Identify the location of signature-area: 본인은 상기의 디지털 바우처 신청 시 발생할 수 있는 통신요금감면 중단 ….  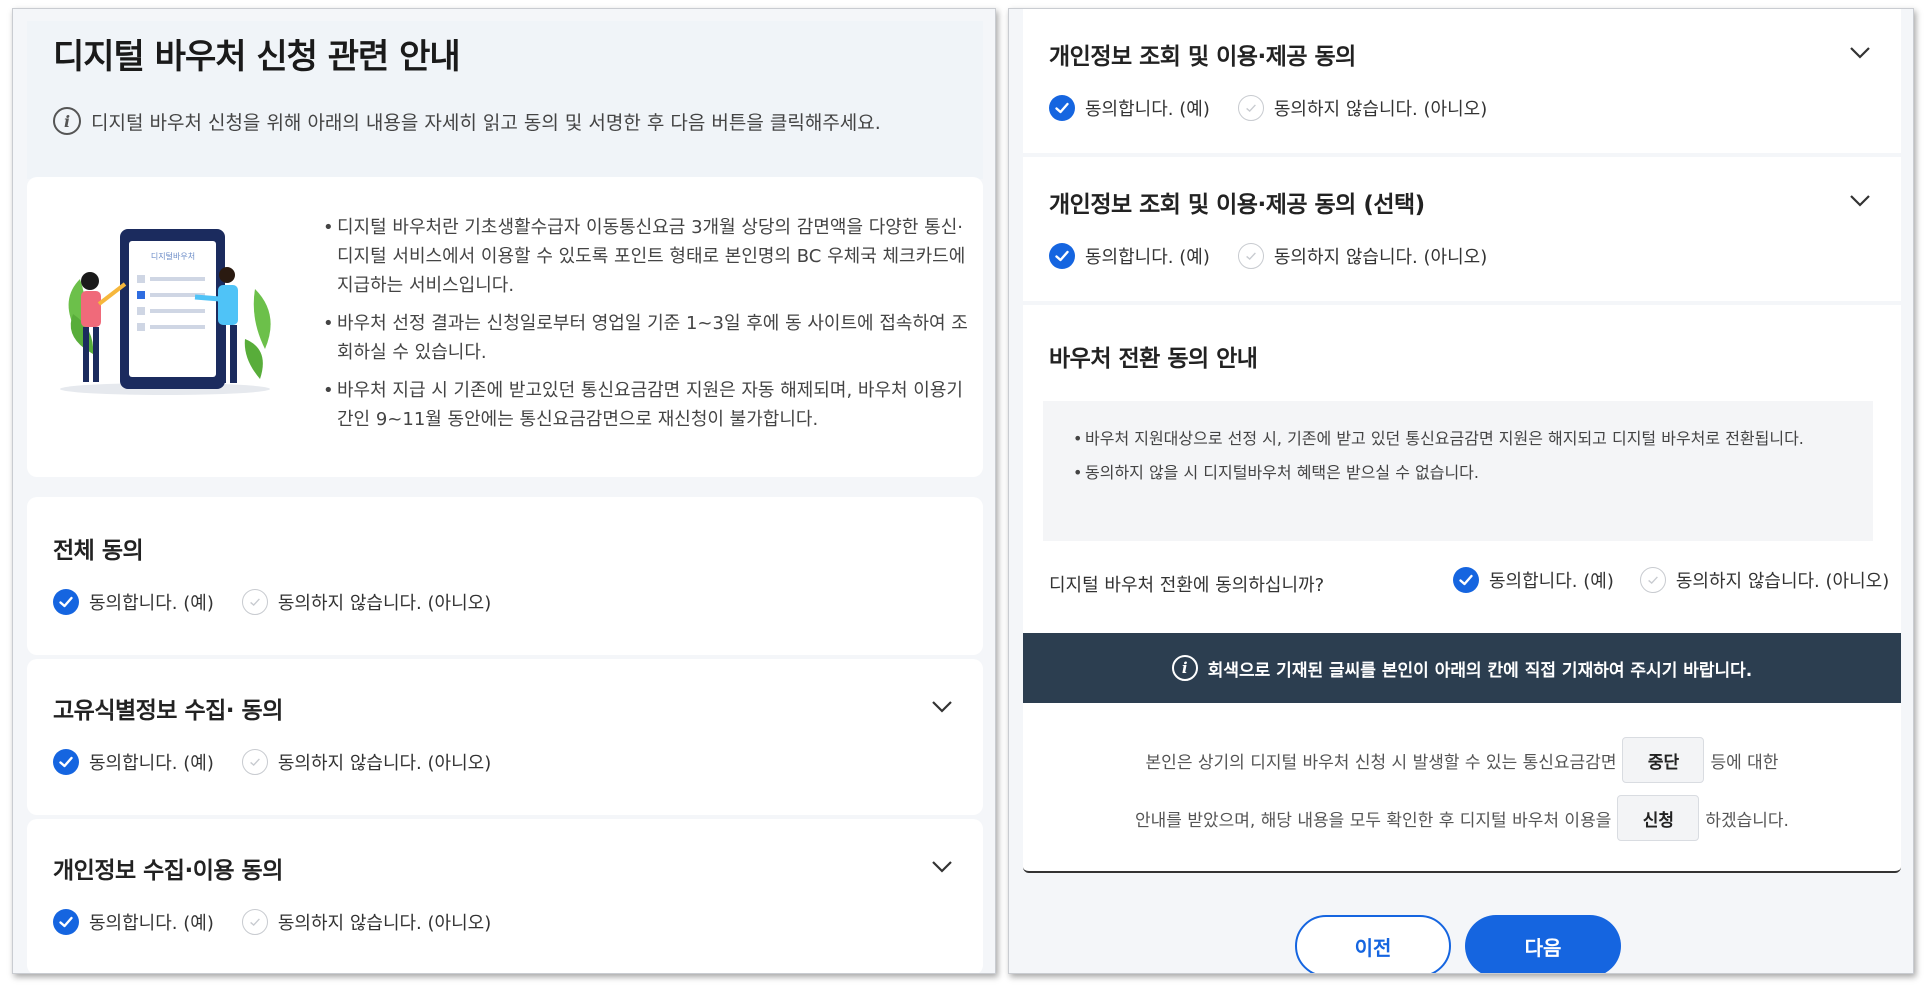
(1462, 788).